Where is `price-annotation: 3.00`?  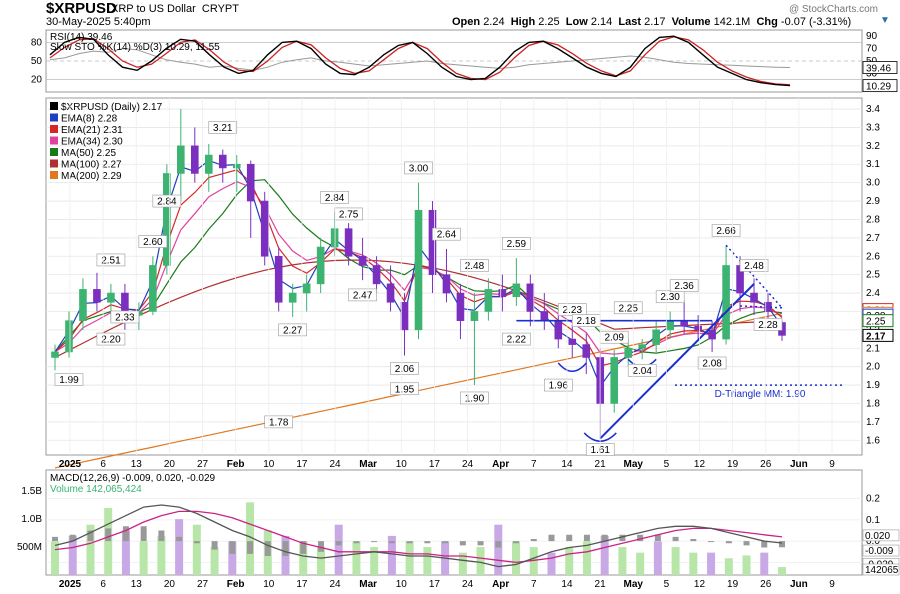 price-annotation: 3.00 is located at coordinates (419, 168).